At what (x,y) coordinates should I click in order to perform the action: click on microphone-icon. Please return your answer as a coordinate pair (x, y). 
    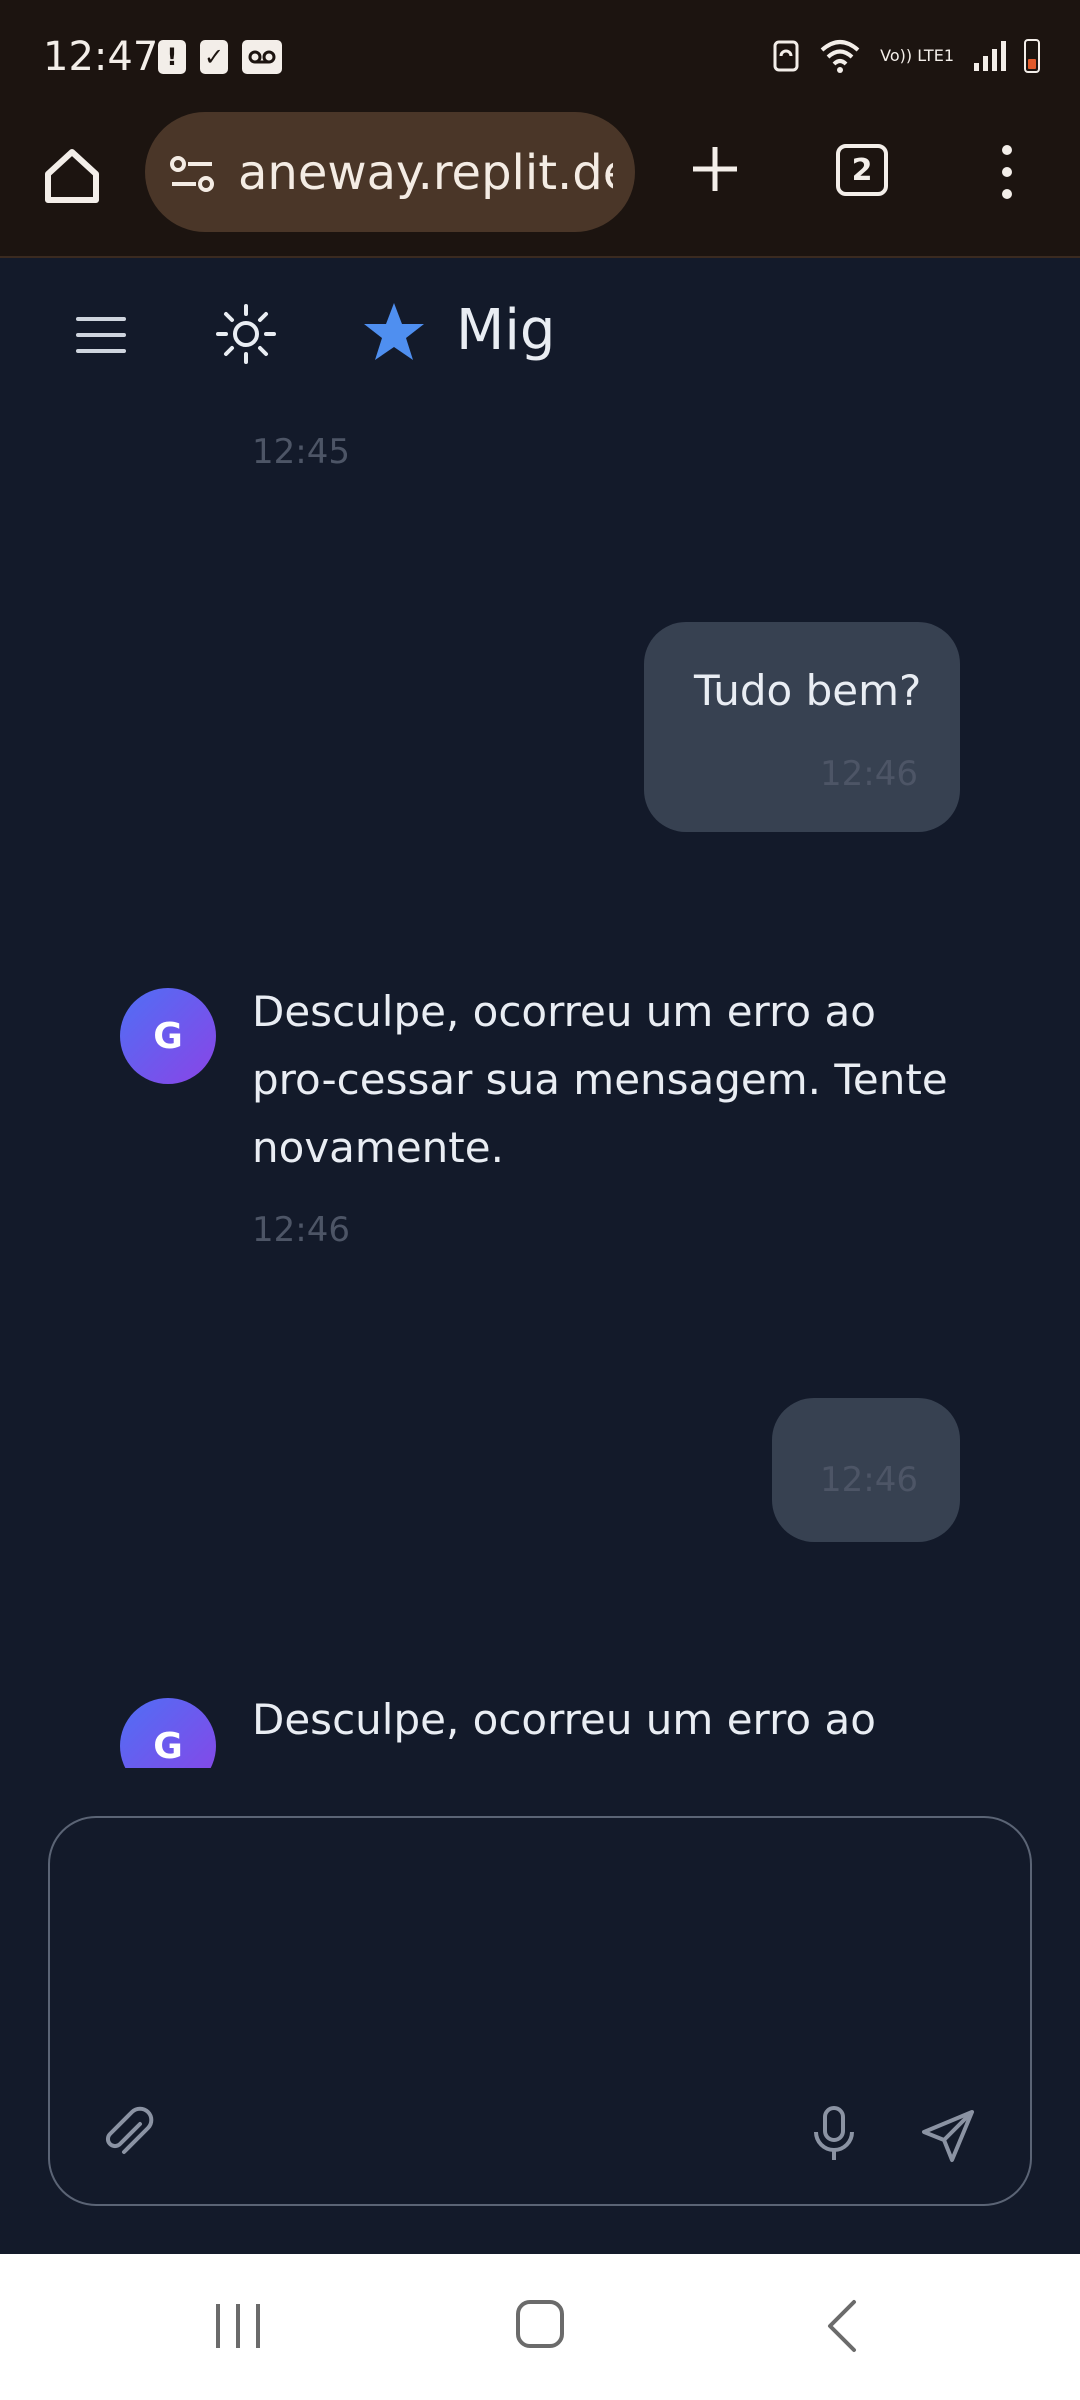
    Looking at the image, I should click on (834, 2134).